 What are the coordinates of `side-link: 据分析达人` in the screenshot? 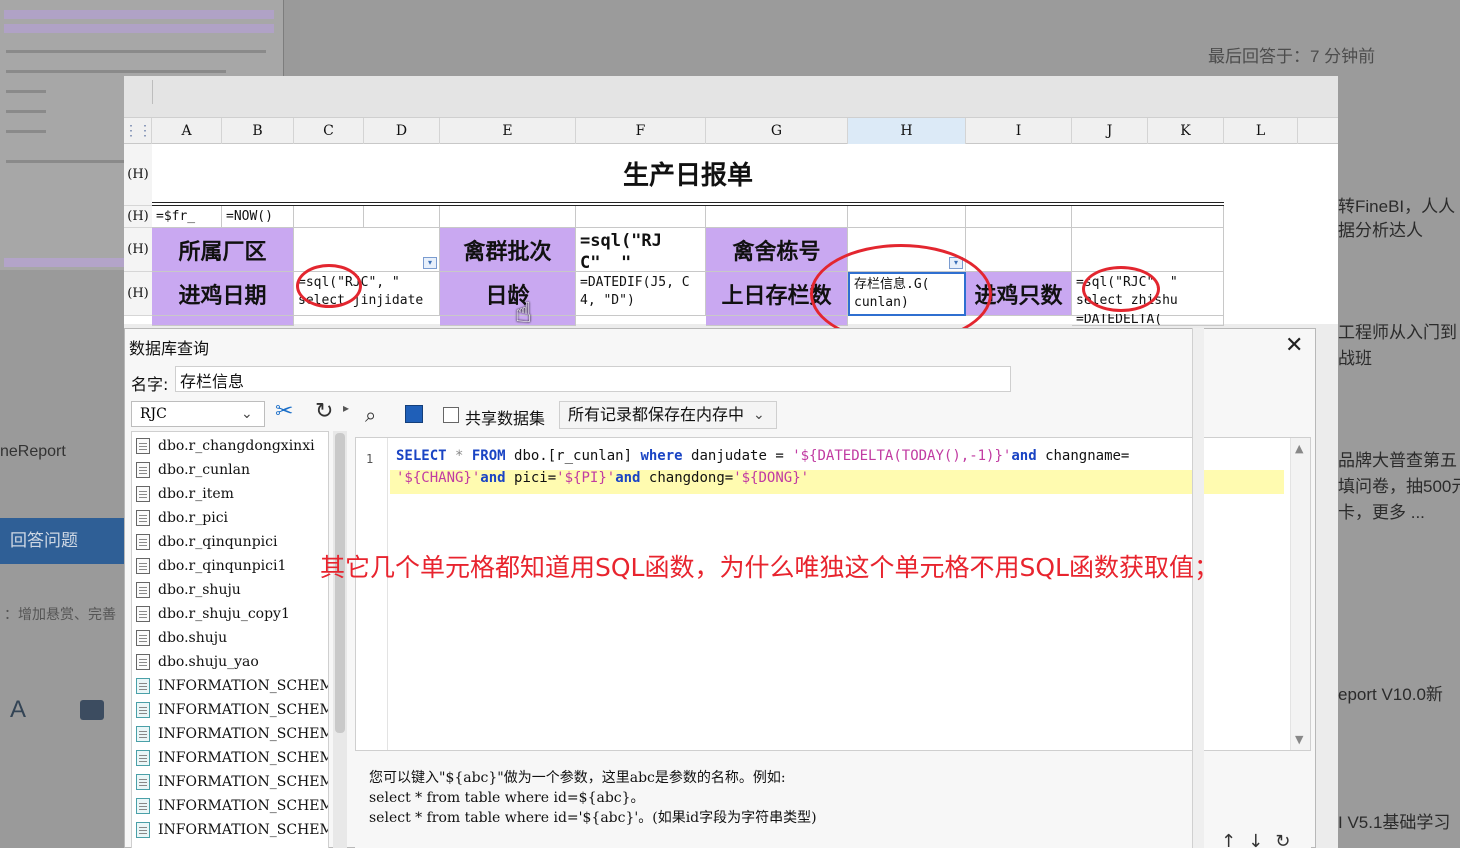 It's located at (1380, 231).